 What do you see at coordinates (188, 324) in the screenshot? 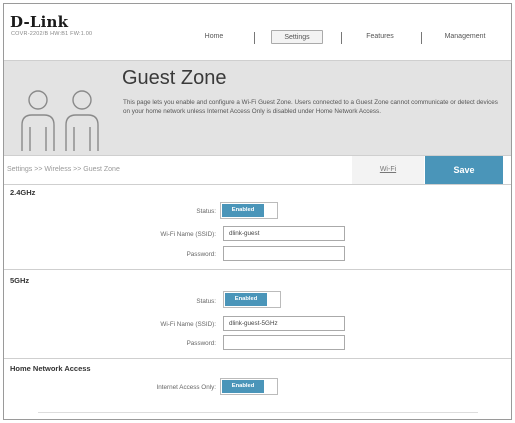
I see `ssid-label-5ghz: Wi-Fi Name (SSID):` at bounding box center [188, 324].